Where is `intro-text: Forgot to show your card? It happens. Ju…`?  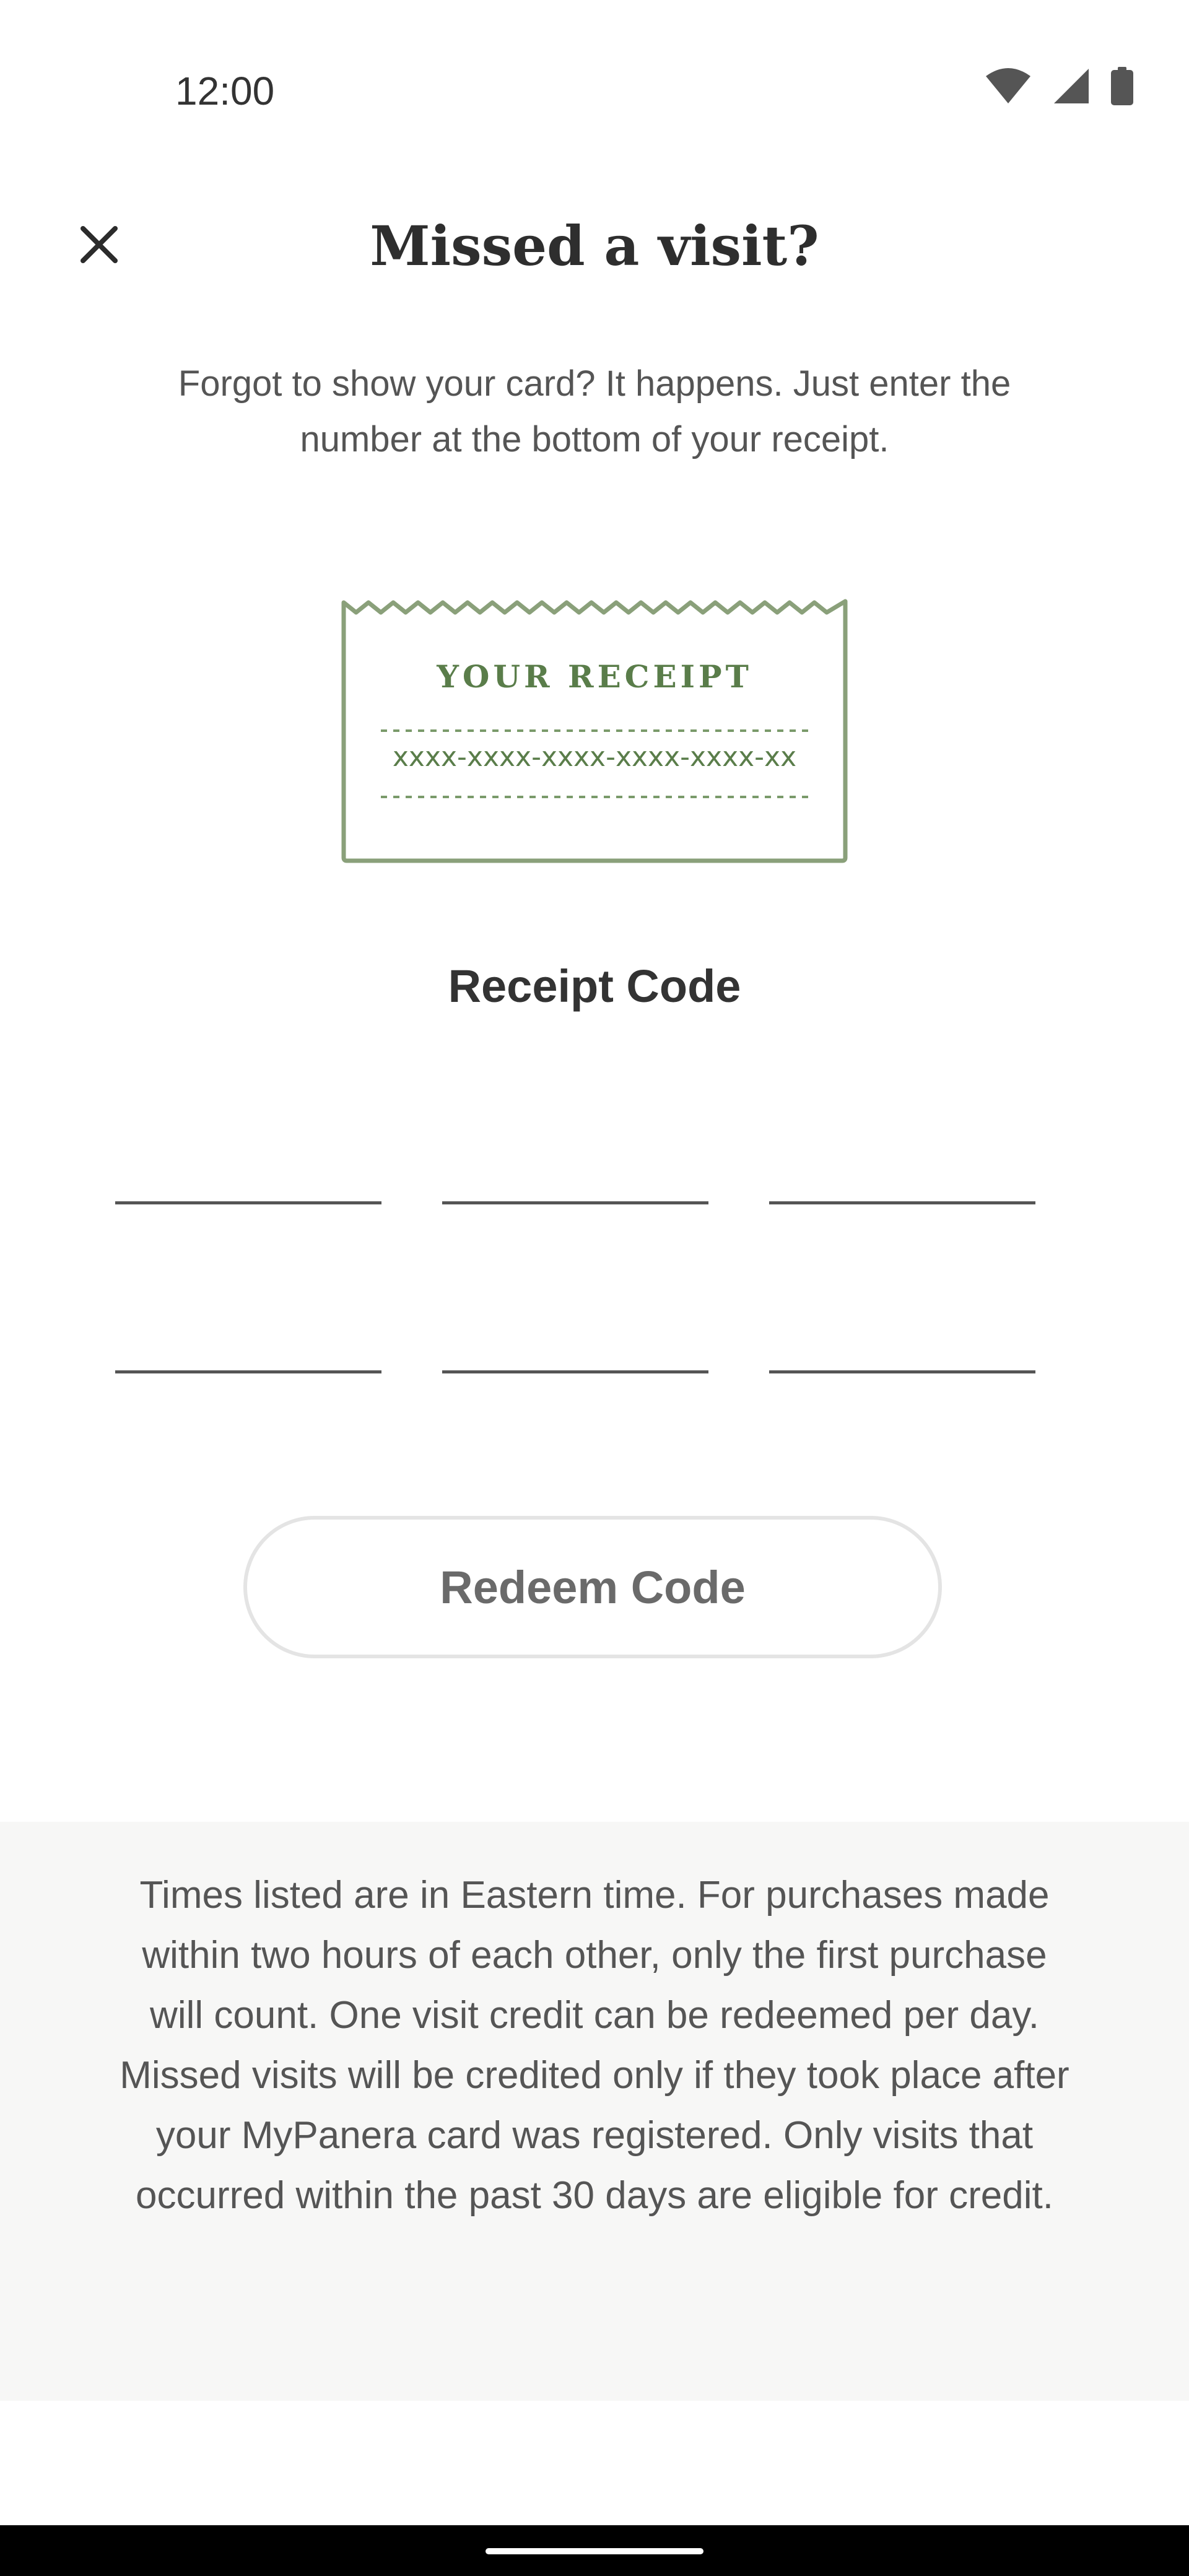
intro-text: Forgot to show your card? It happens. Ju… is located at coordinates (594, 411).